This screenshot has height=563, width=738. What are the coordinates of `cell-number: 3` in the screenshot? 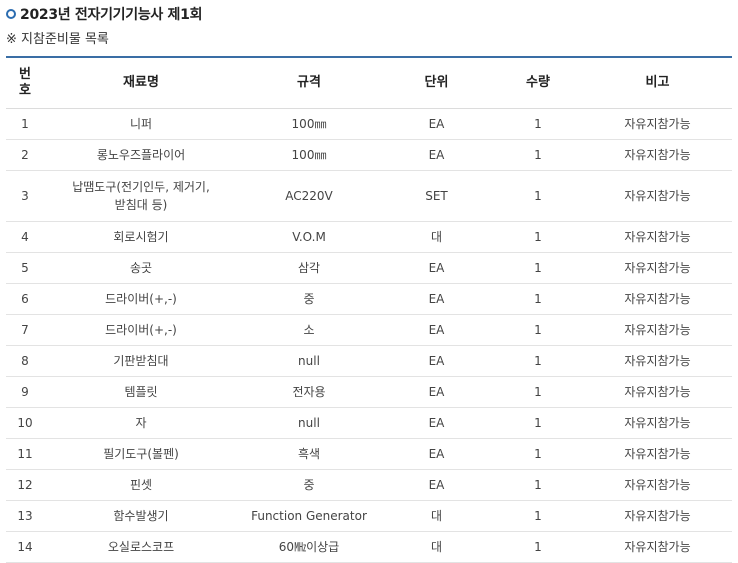 It's located at (25, 196).